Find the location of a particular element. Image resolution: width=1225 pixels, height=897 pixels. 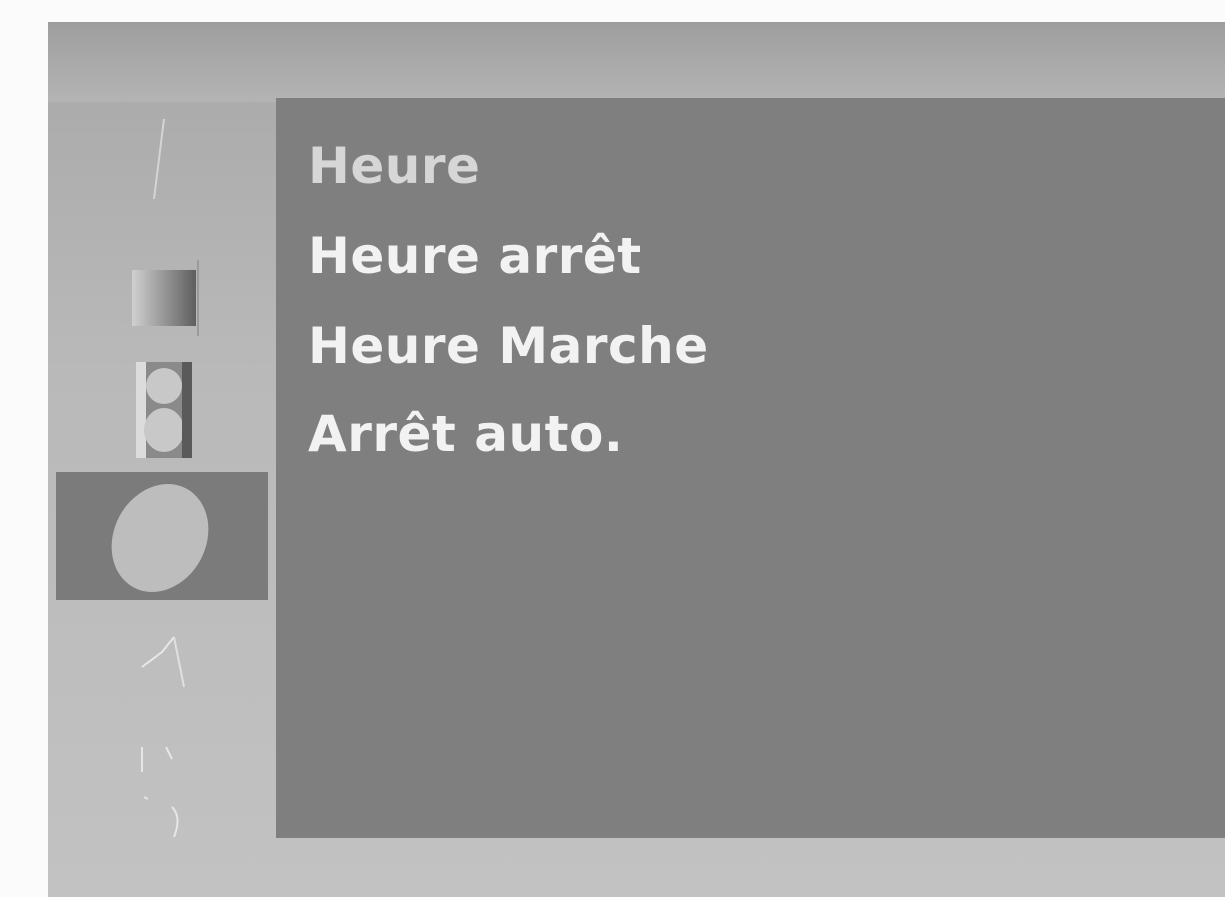

audio-icon is located at coordinates (164, 410).